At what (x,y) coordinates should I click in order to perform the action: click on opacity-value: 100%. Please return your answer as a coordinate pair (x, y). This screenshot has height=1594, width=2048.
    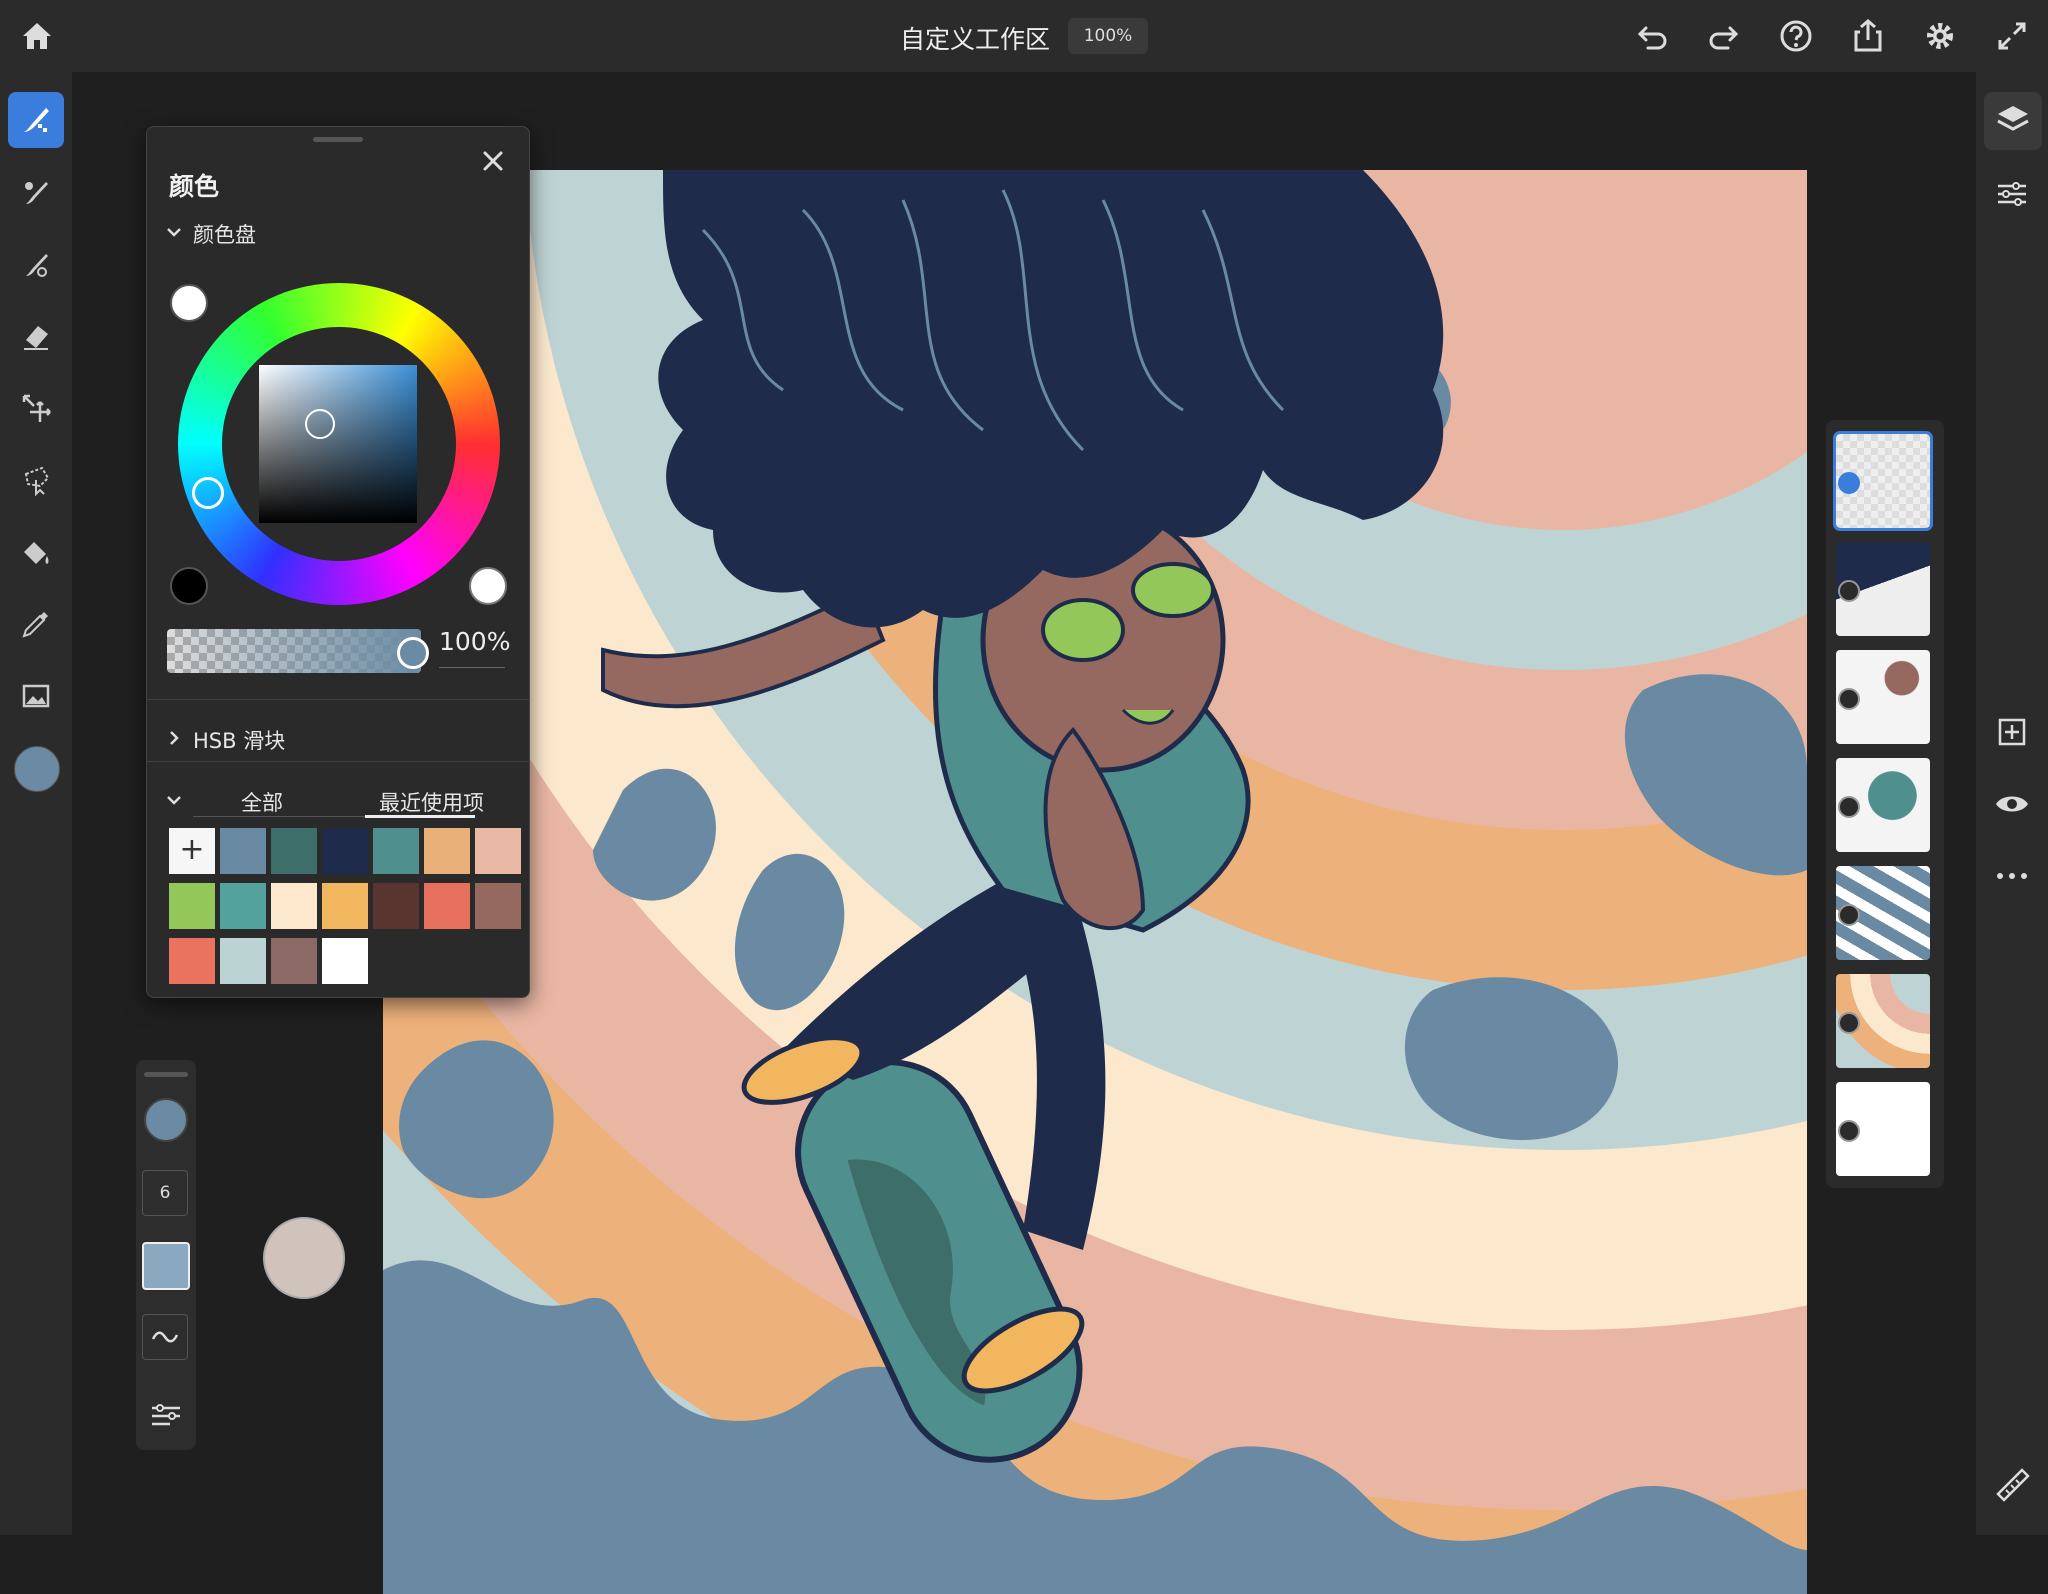
    Looking at the image, I should click on (474, 641).